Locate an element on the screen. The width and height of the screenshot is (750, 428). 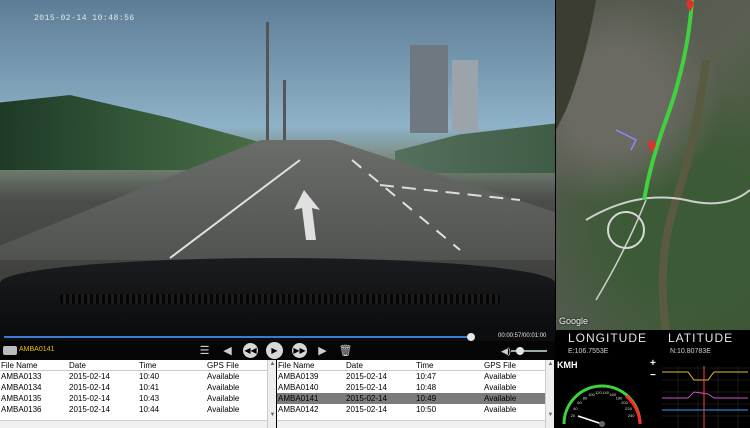
seek-bar: 00:00:57/00:01:00 is located at coordinates (277, 337).